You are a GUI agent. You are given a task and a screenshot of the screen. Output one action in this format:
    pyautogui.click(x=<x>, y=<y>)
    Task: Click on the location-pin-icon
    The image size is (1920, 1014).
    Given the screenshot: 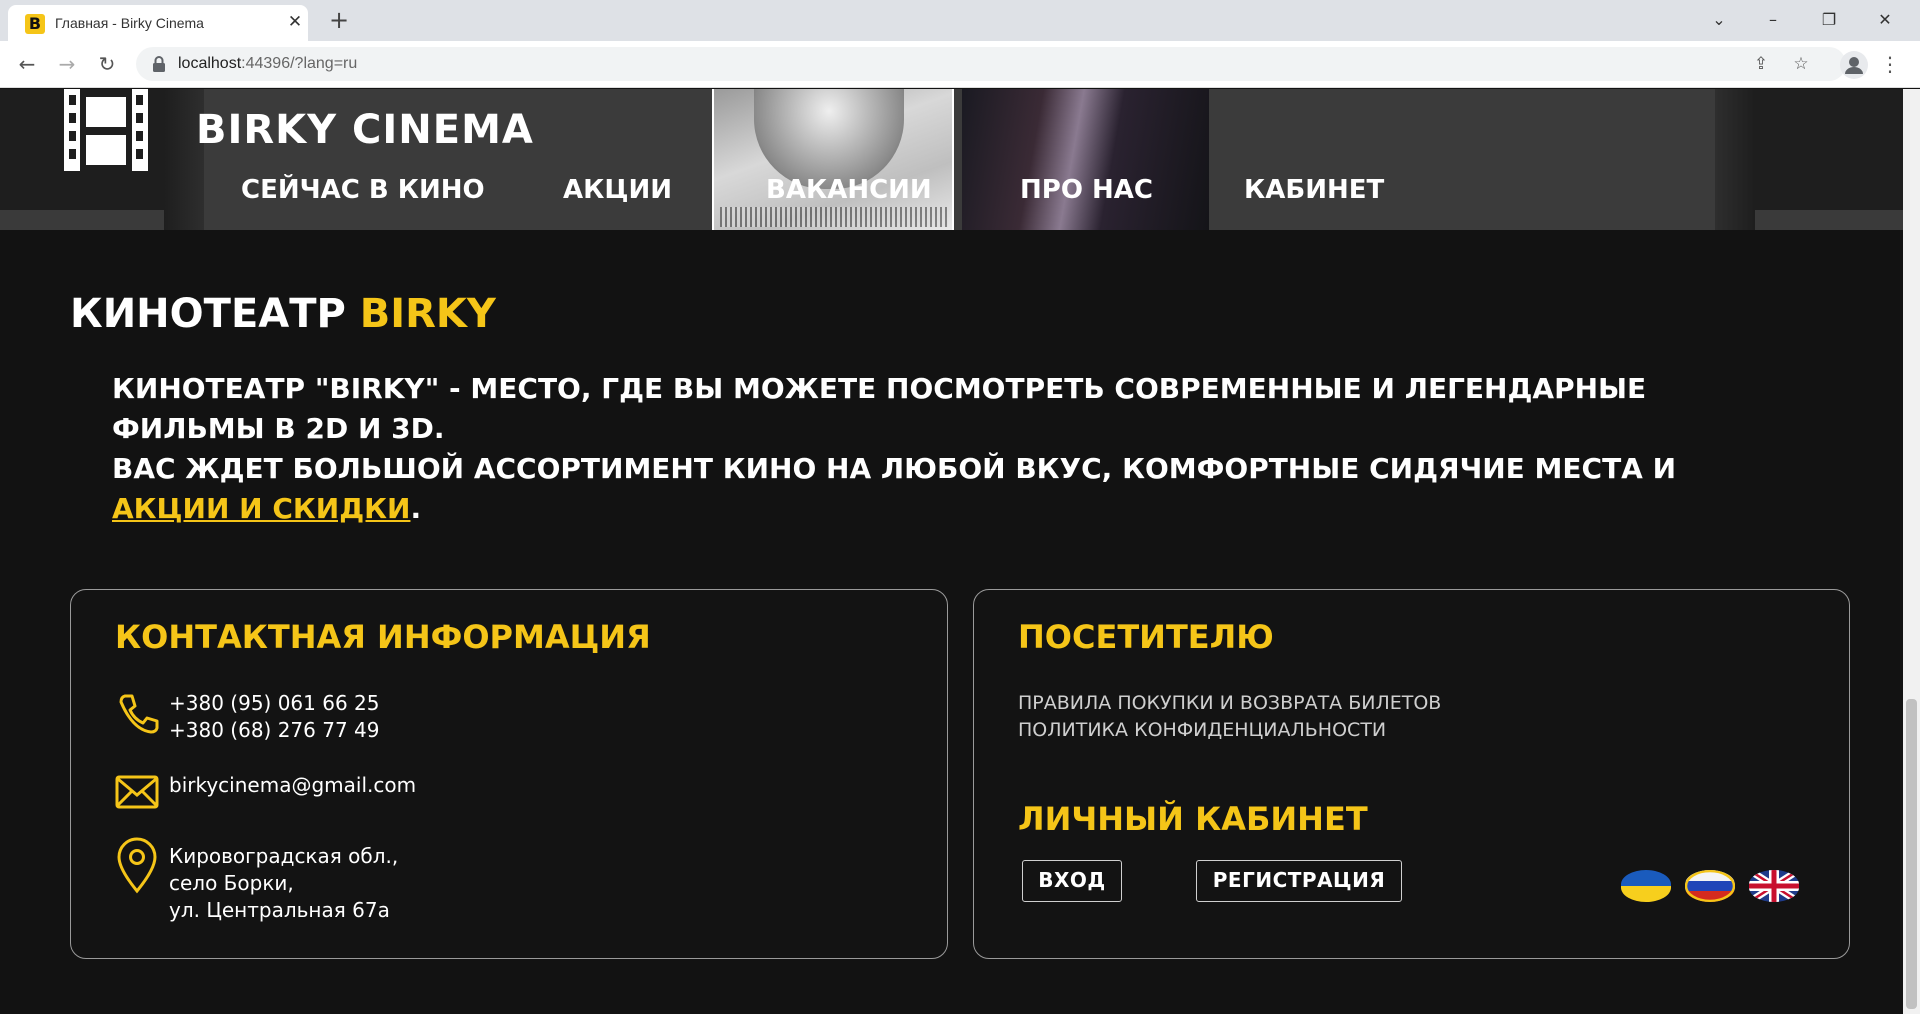 What is the action you would take?
    pyautogui.click(x=137, y=865)
    